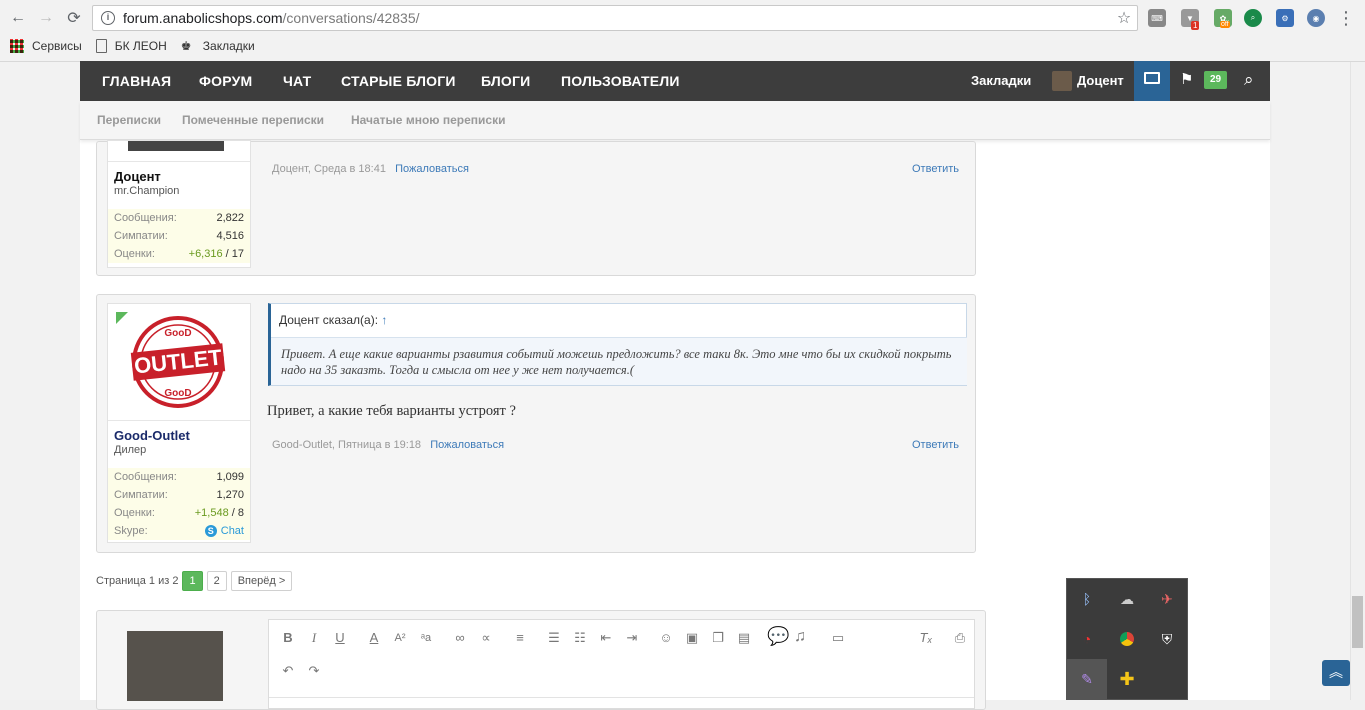  What do you see at coordinates (131, 46) in the screenshot?
I see `bookmark-leon: БК ЛЕОН` at bounding box center [131, 46].